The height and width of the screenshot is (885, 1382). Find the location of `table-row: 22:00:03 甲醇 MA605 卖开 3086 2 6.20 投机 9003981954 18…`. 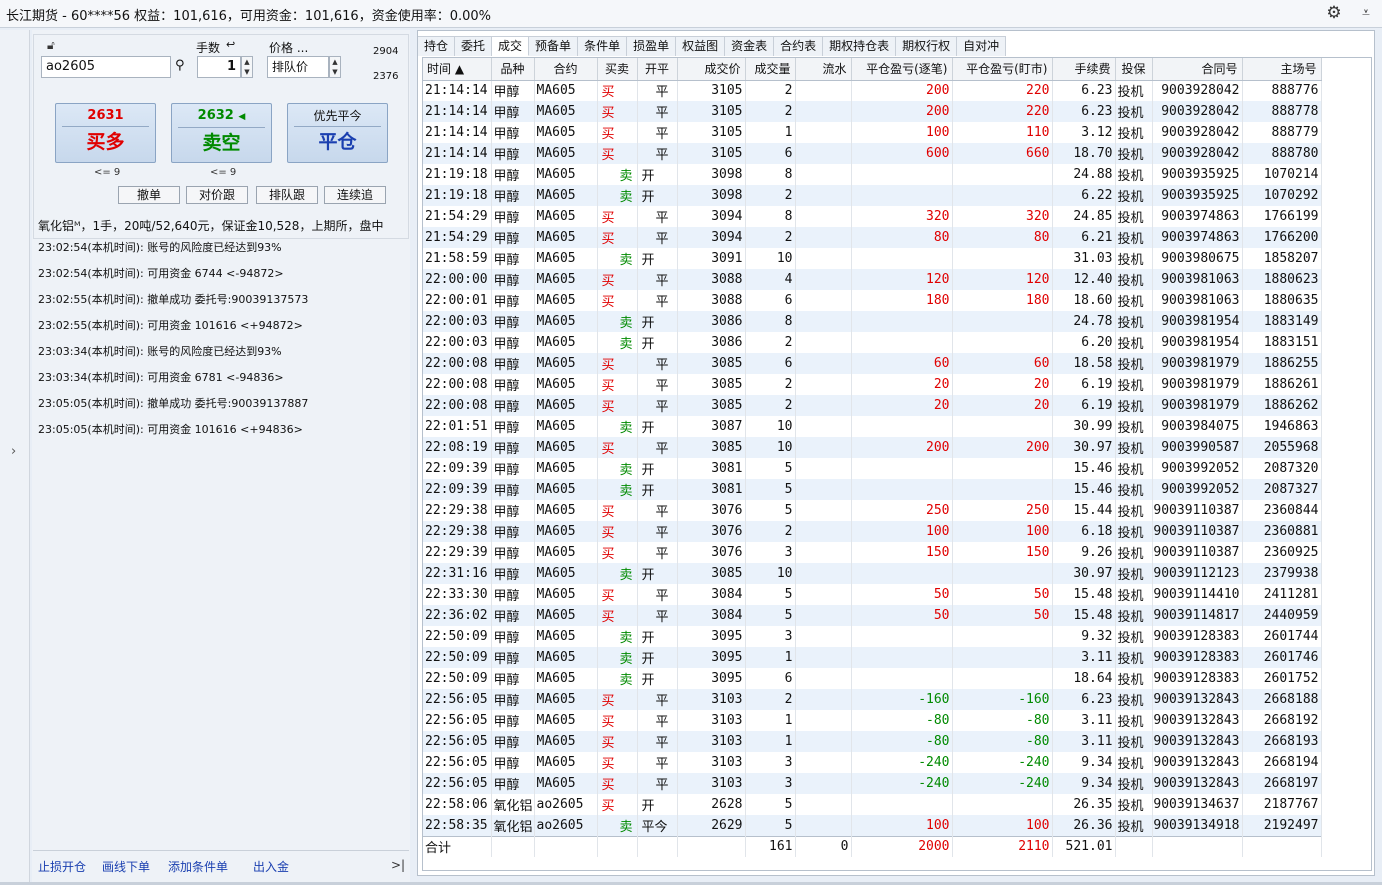

table-row: 22:00:03 甲醇 MA605 卖开 3086 2 6.20 投机 9003981954 18… is located at coordinates (872, 342).